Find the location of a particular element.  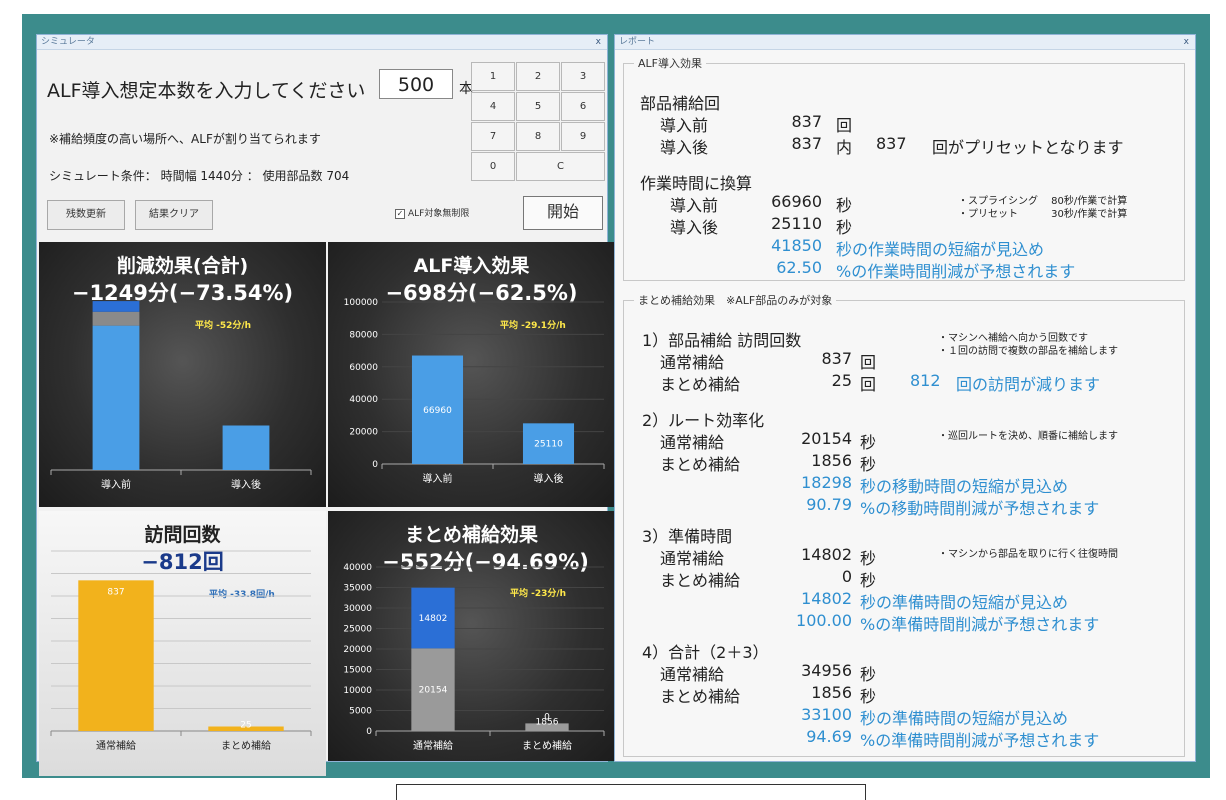

parts-before-label: 導入前 is located at coordinates (684, 125).